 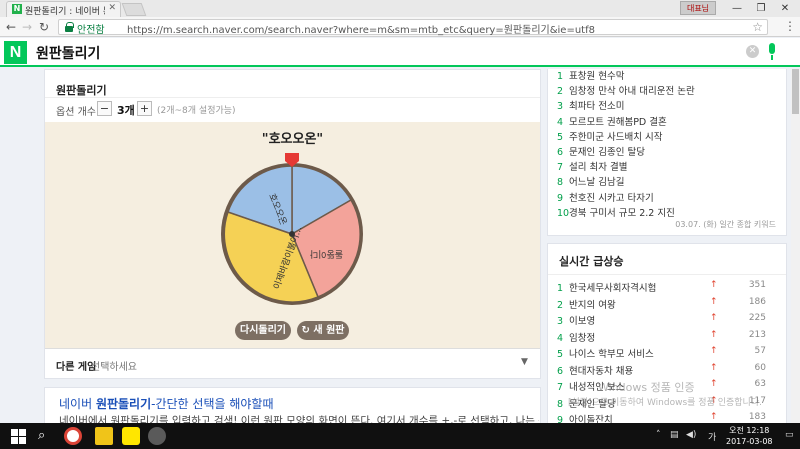 What do you see at coordinates (595, 370) in the screenshot?
I see `realtime-keyword-item: 6 현대자동차 채용` at bounding box center [595, 370].